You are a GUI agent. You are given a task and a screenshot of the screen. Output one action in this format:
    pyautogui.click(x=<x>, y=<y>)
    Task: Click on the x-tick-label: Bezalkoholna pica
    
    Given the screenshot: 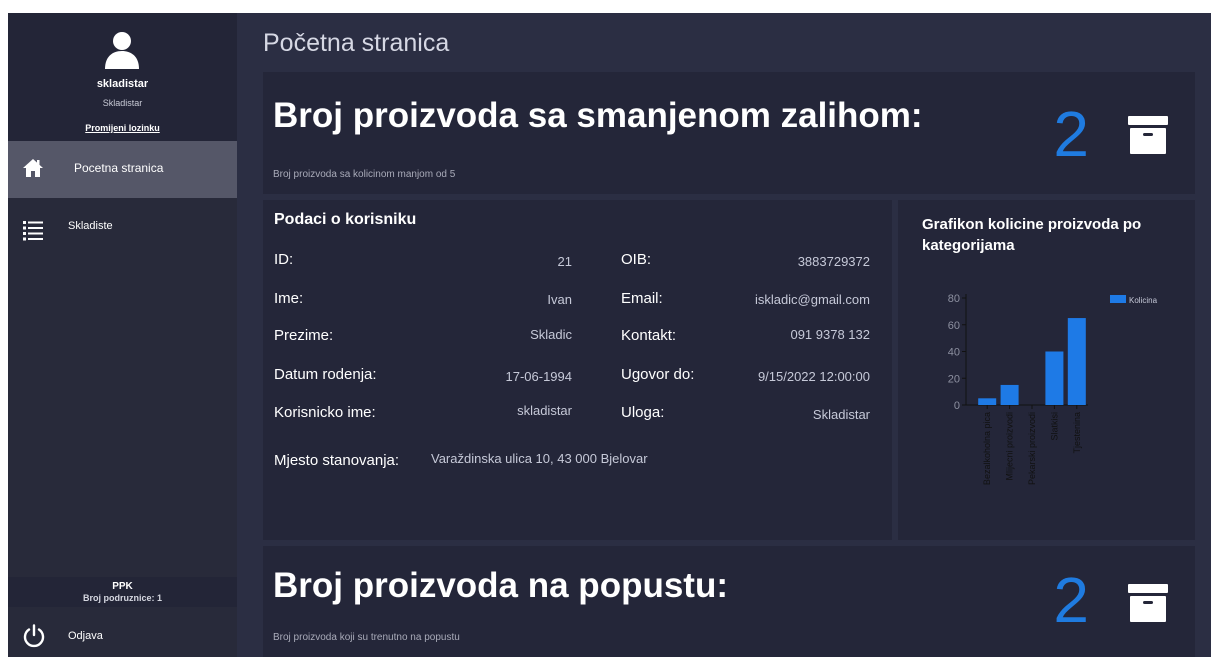 What is the action you would take?
    pyautogui.click(x=987, y=448)
    